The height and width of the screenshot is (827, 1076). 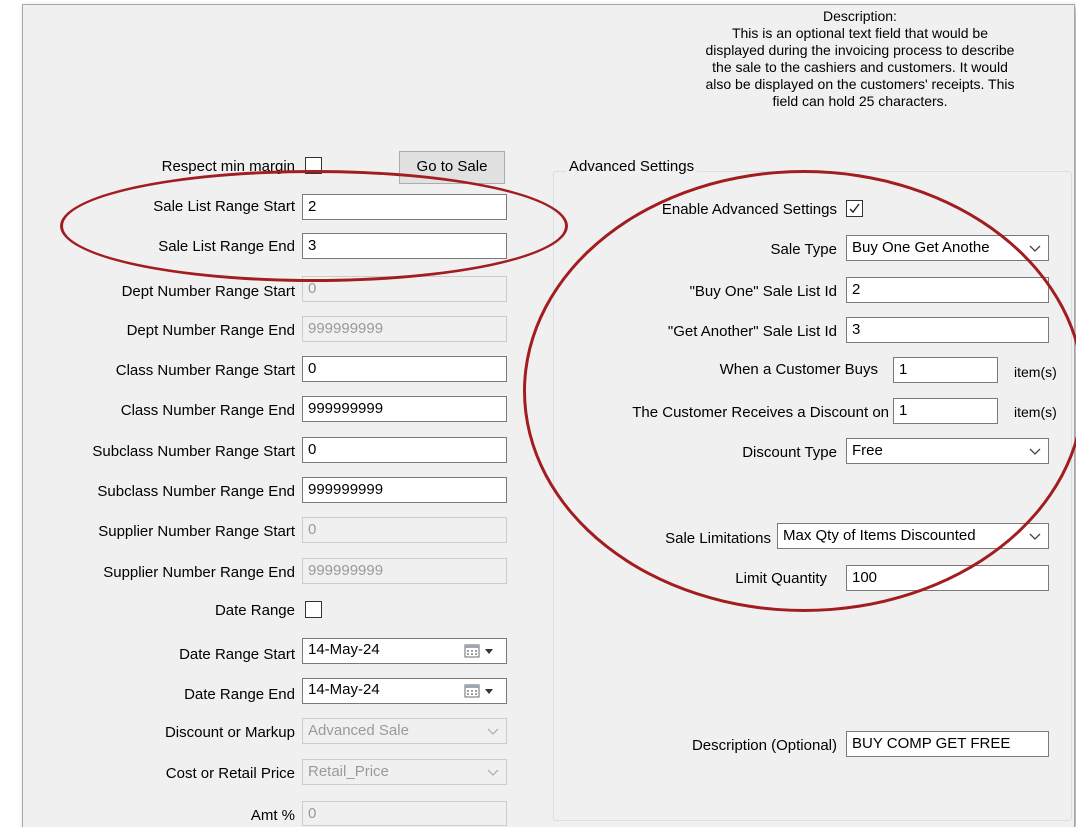 What do you see at coordinates (344, 649) in the screenshot?
I see `date-range-start-value: 14-May-24` at bounding box center [344, 649].